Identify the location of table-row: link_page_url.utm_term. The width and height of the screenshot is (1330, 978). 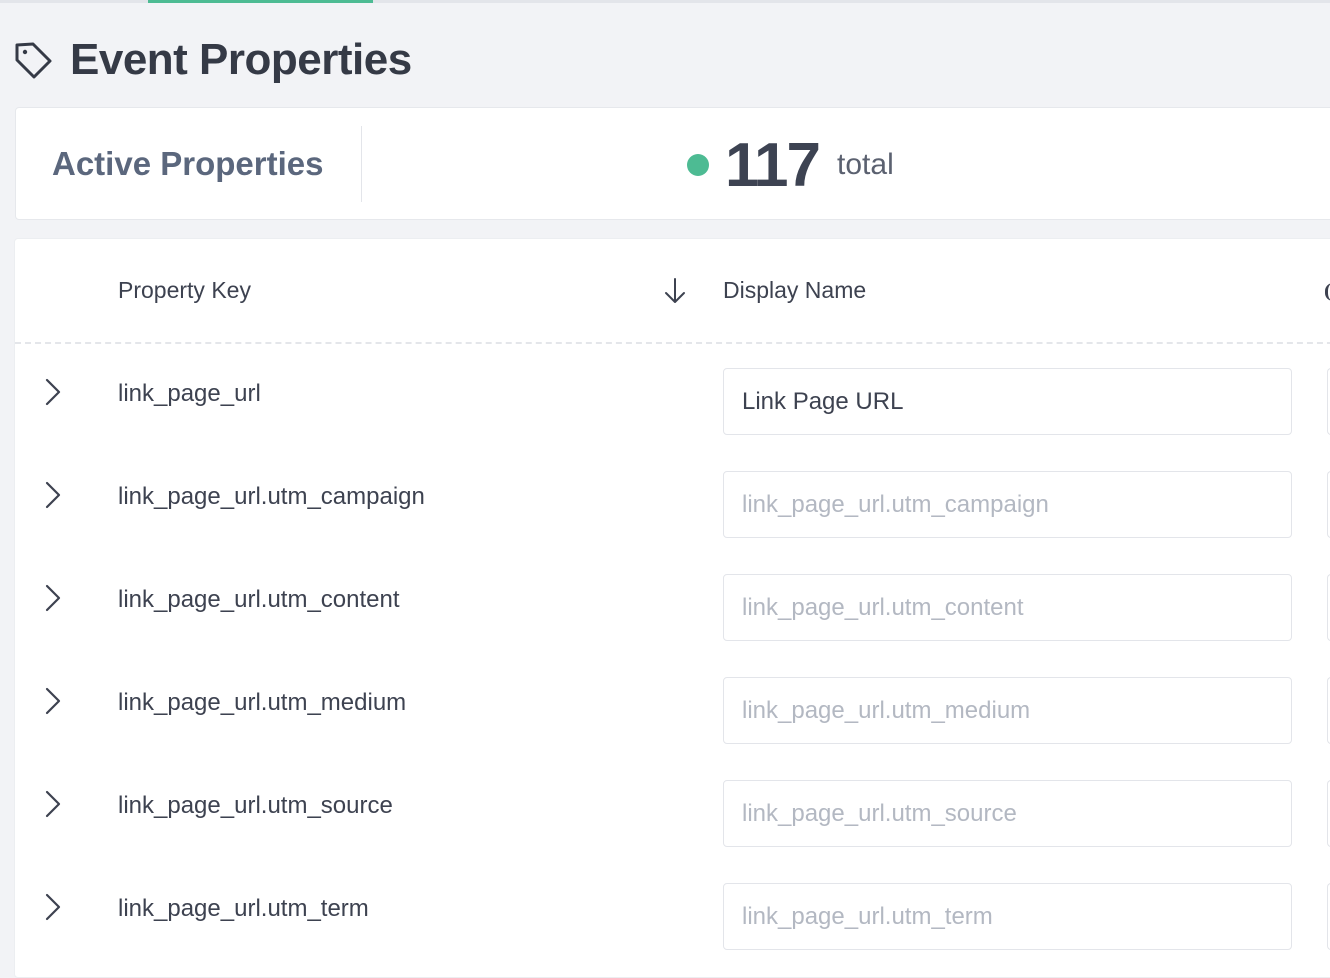
(672, 910).